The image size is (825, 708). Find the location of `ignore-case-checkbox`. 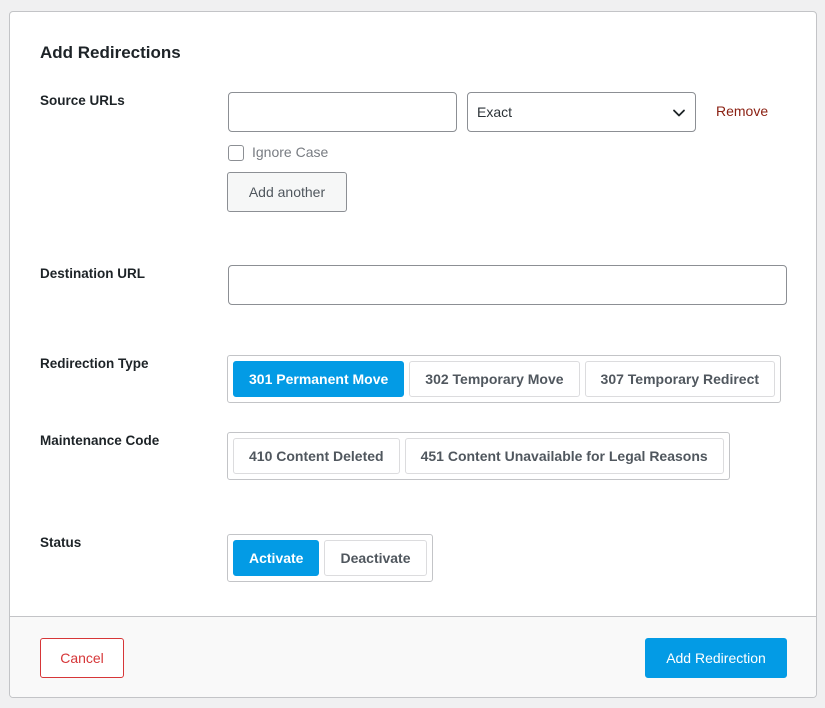

ignore-case-checkbox is located at coordinates (236, 153).